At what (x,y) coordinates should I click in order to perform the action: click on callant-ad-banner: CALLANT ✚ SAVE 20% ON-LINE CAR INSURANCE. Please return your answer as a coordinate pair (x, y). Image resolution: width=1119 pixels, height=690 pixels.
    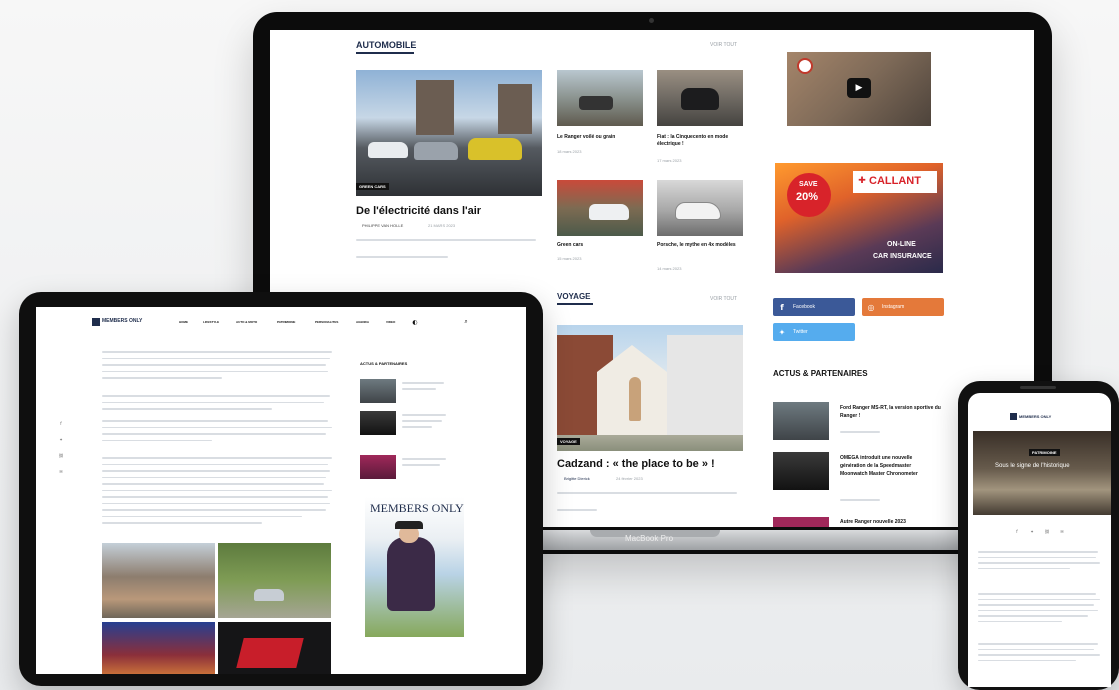
    Looking at the image, I should click on (859, 218).